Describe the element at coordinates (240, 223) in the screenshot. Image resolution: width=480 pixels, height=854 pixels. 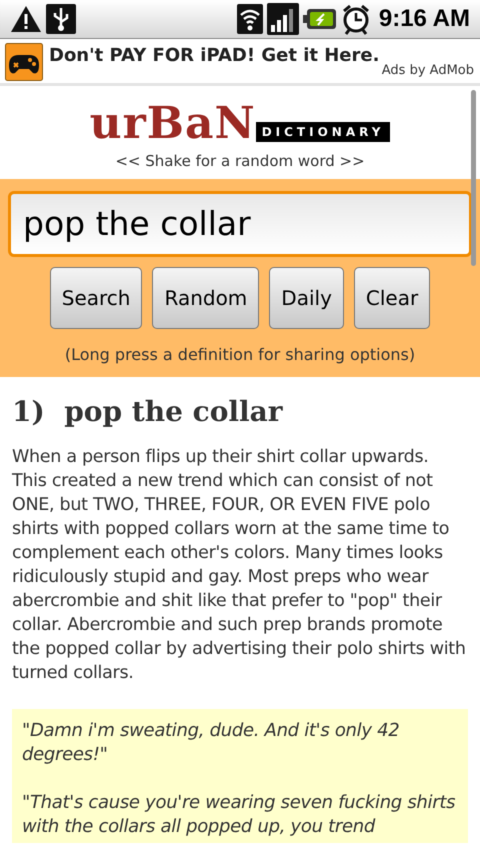
I see `search-field: pop the collar` at that location.